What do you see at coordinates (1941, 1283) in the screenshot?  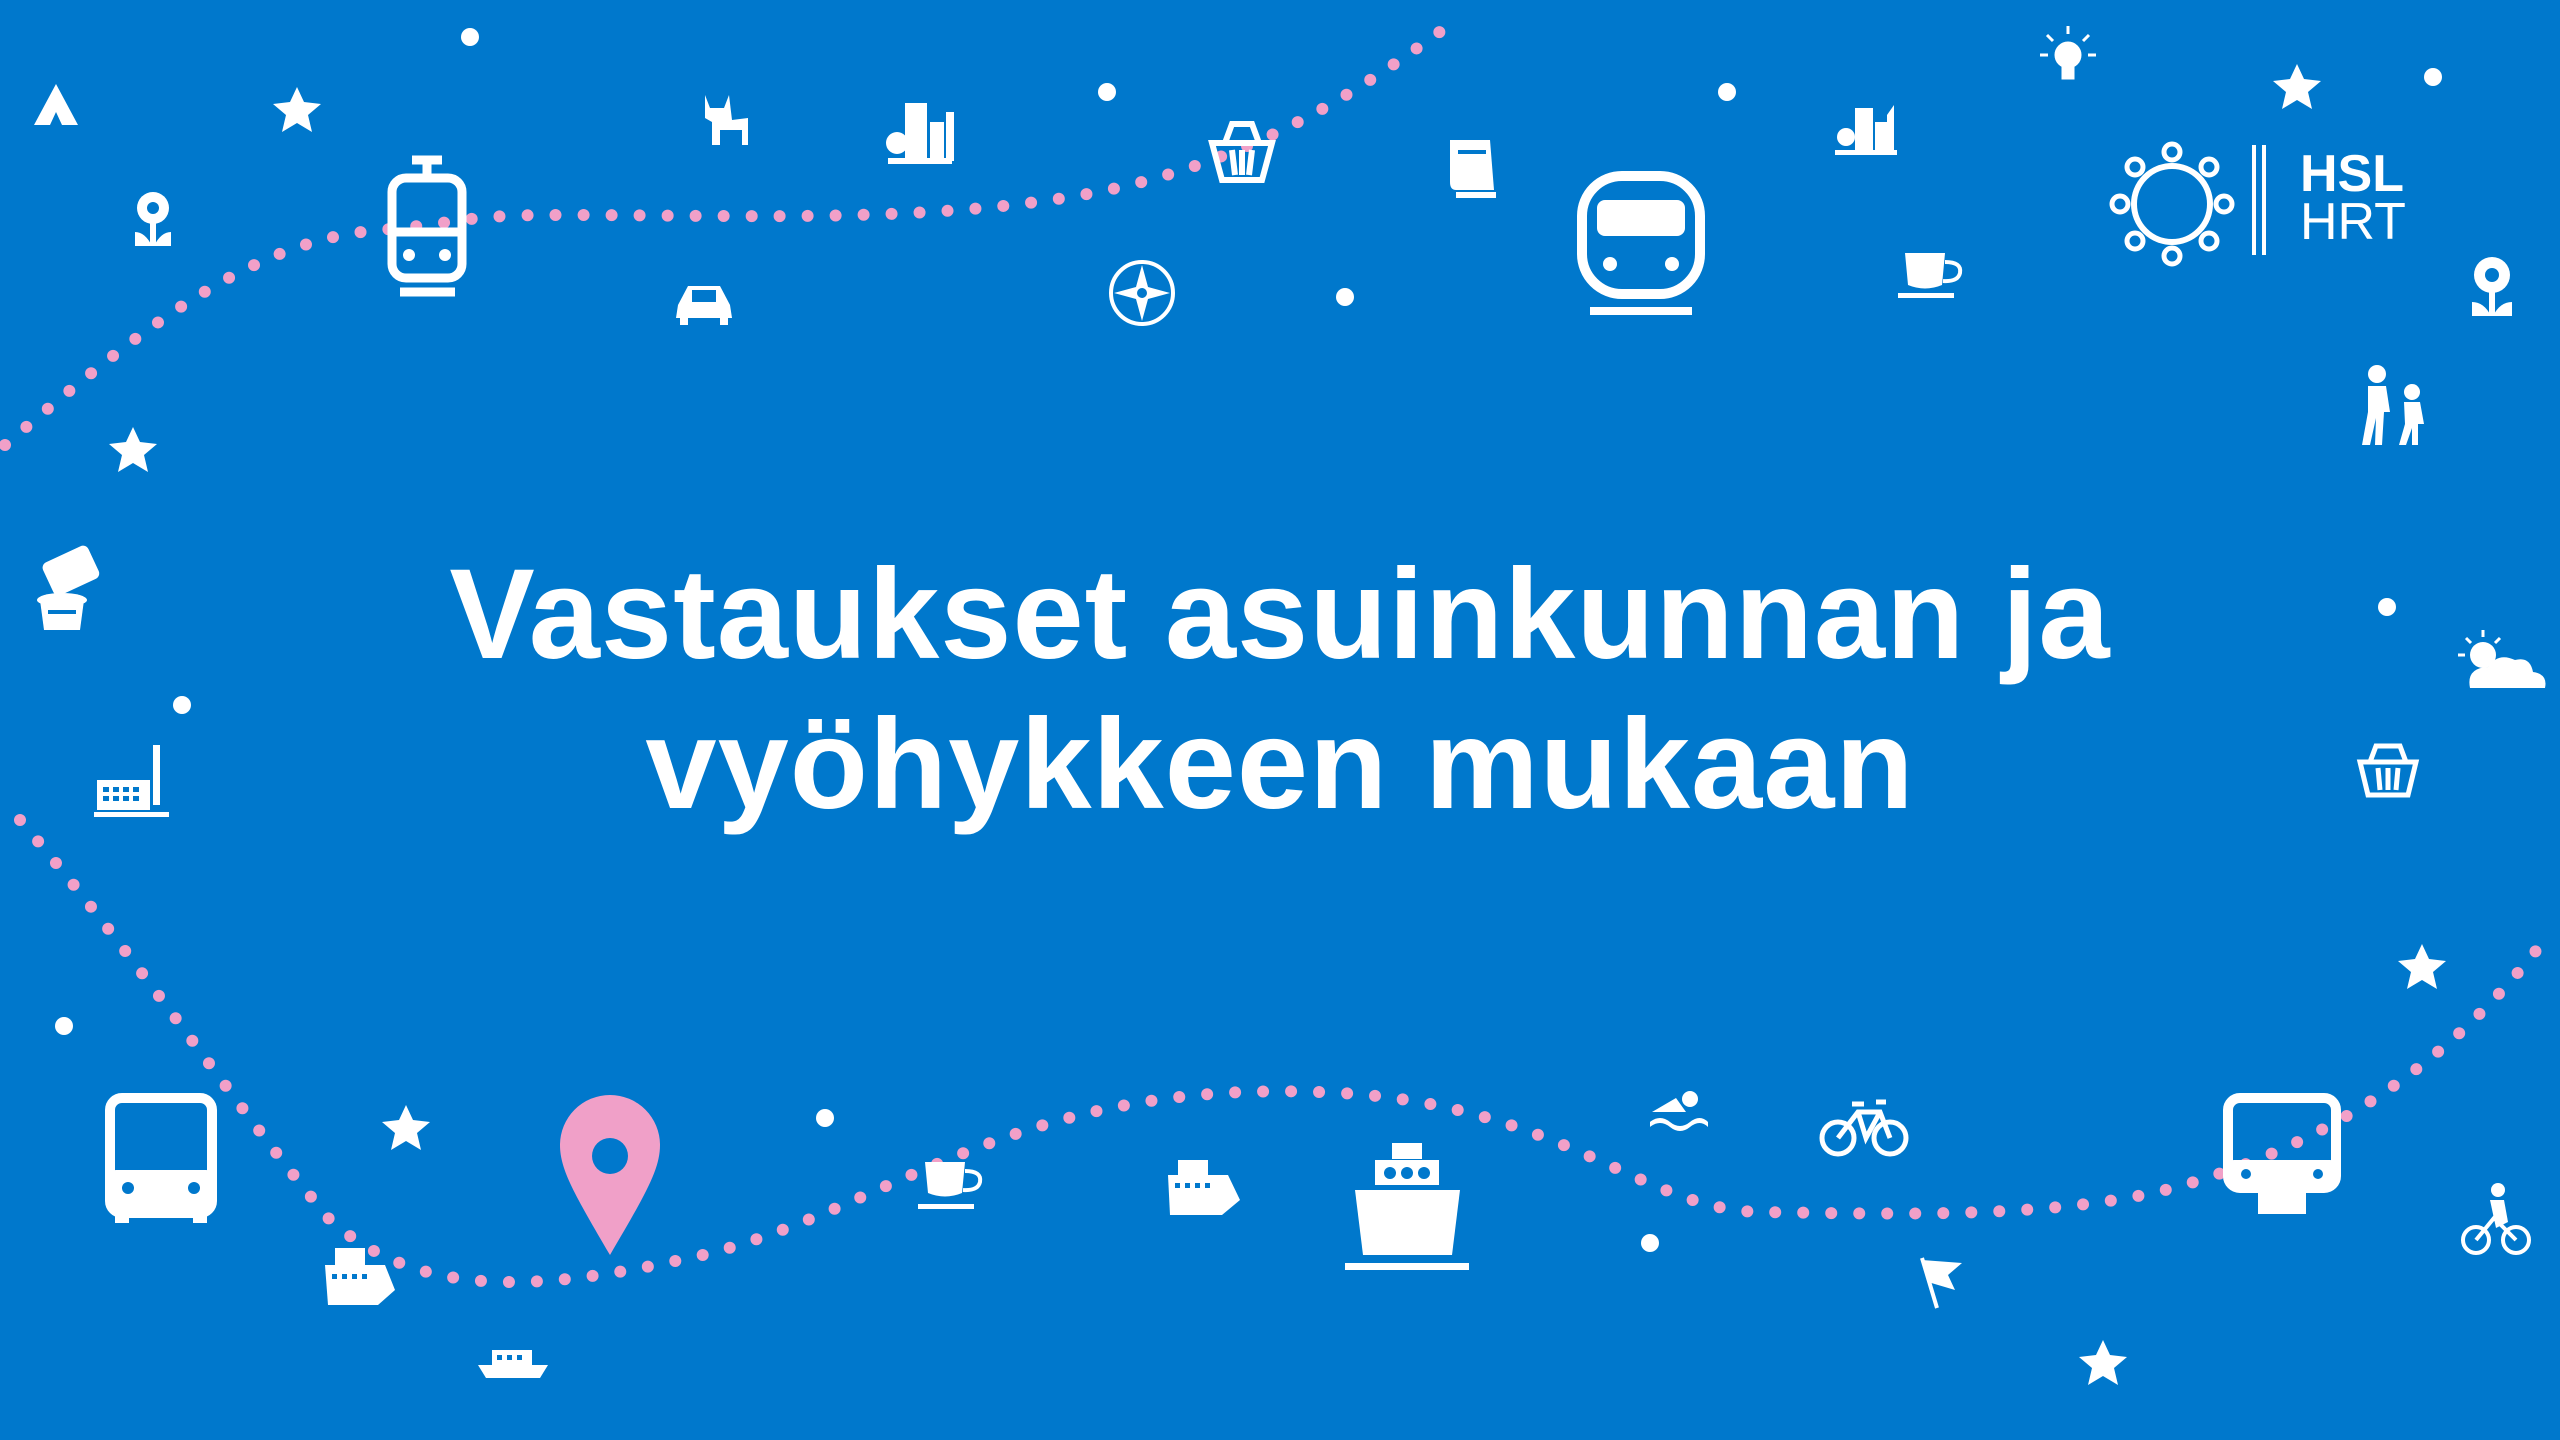 I see `flag-icon` at bounding box center [1941, 1283].